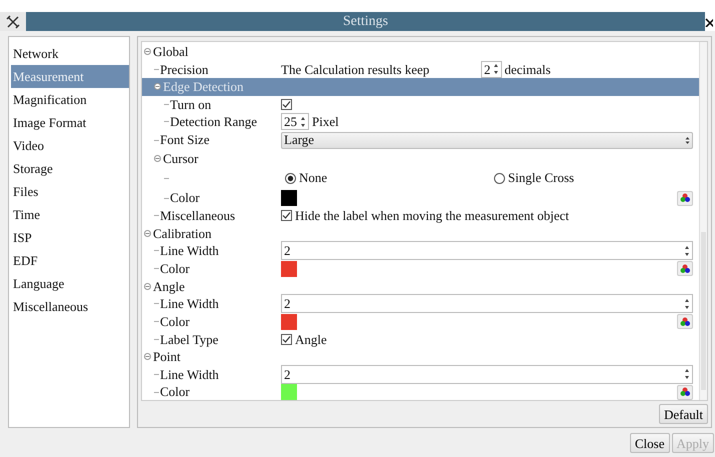 This screenshot has width=715, height=457. What do you see at coordinates (191, 105) in the screenshot?
I see `tree-label: Turn on` at bounding box center [191, 105].